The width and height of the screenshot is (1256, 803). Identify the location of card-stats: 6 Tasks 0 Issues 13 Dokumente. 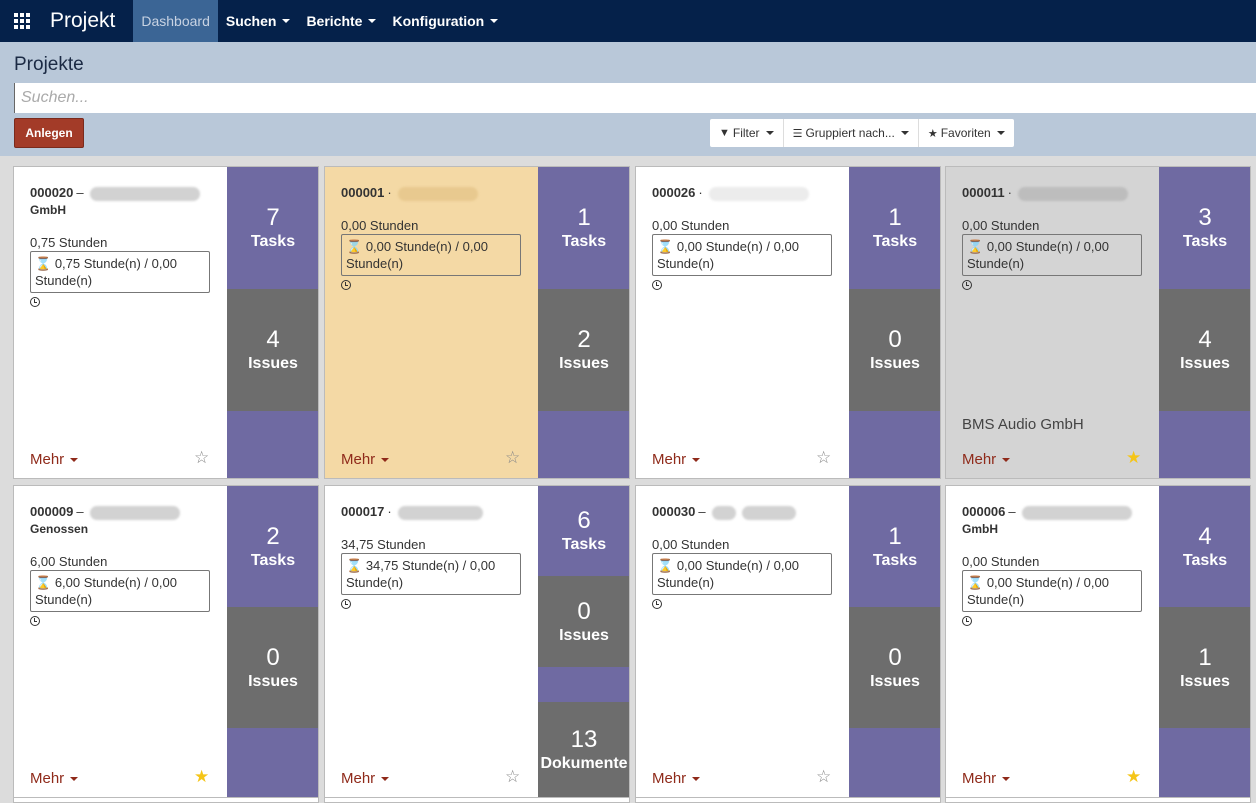
(583, 641).